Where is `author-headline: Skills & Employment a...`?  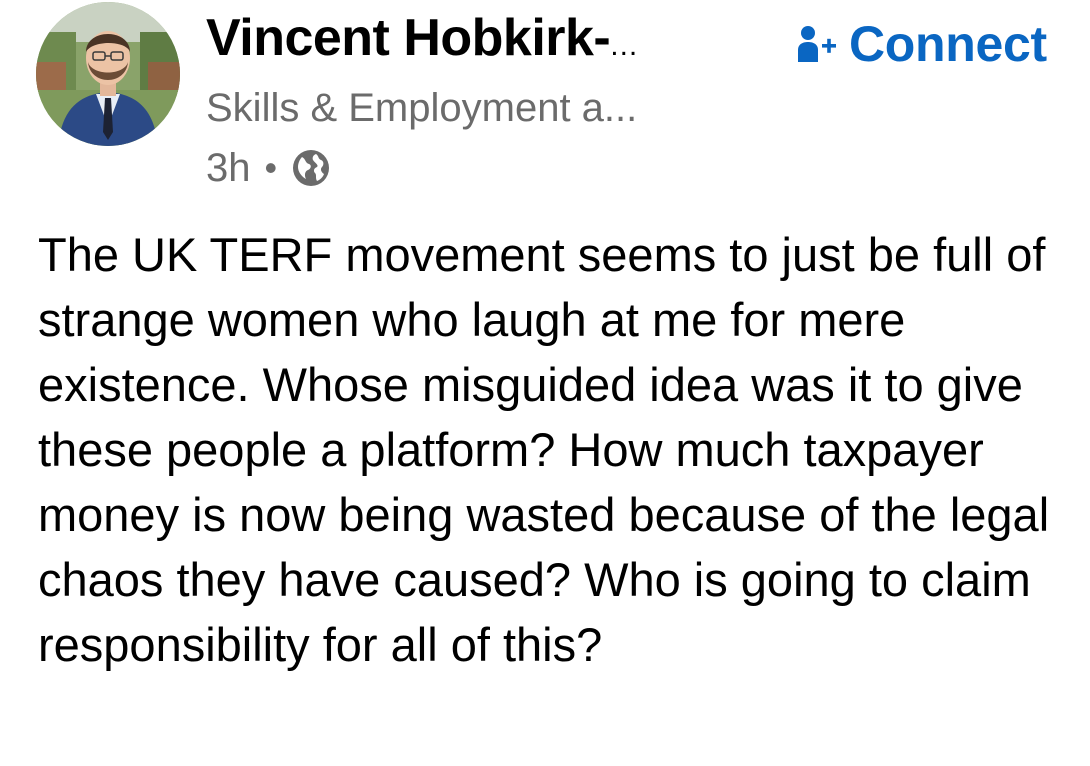 author-headline: Skills & Employment a... is located at coordinates (422, 108).